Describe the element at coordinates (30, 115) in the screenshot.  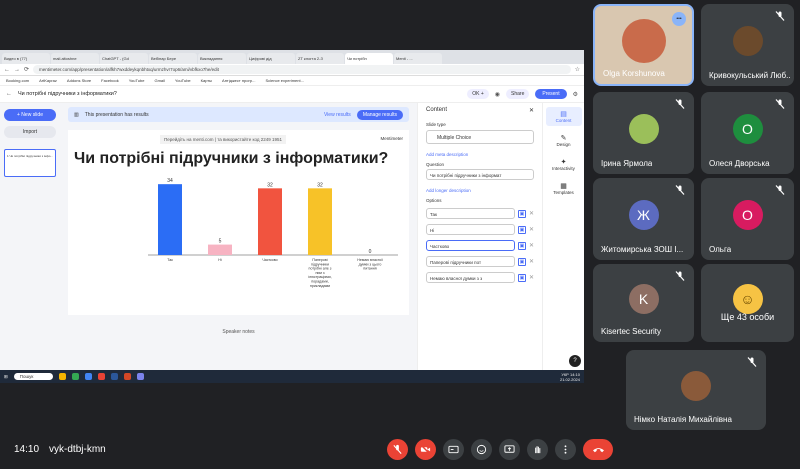
I see `new-slide-button: + New slide` at that location.